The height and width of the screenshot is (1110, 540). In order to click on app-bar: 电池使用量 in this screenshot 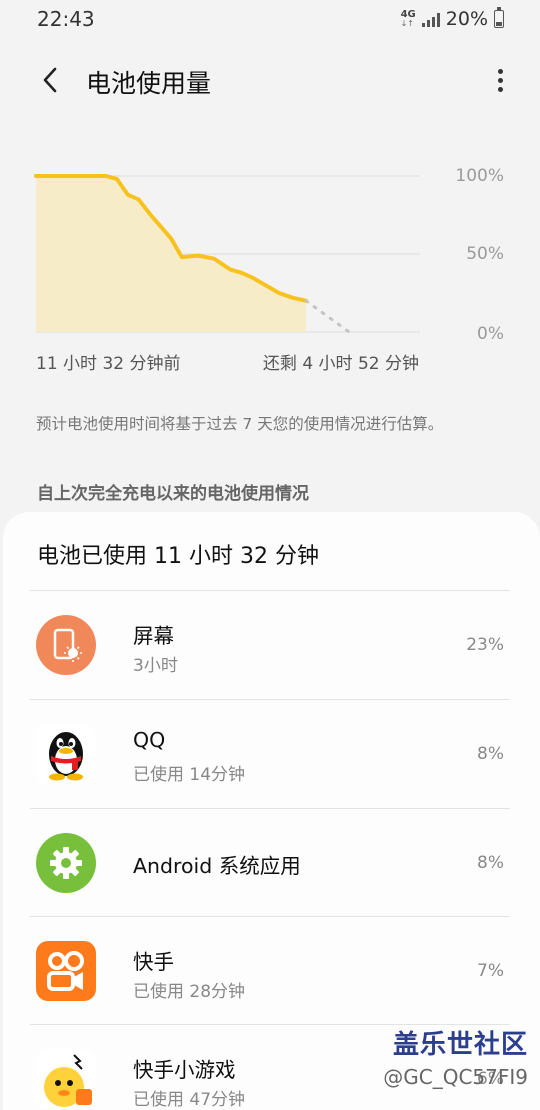, I will do `click(270, 80)`.